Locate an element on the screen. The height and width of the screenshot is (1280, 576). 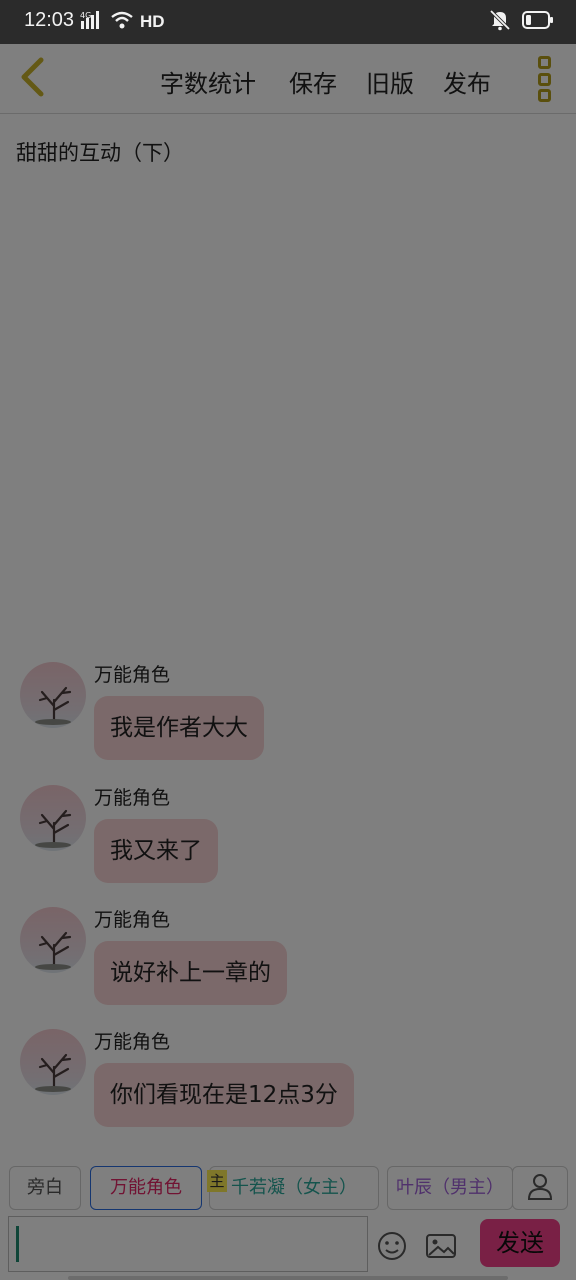
publish-button: 发布 is located at coordinates (467, 81).